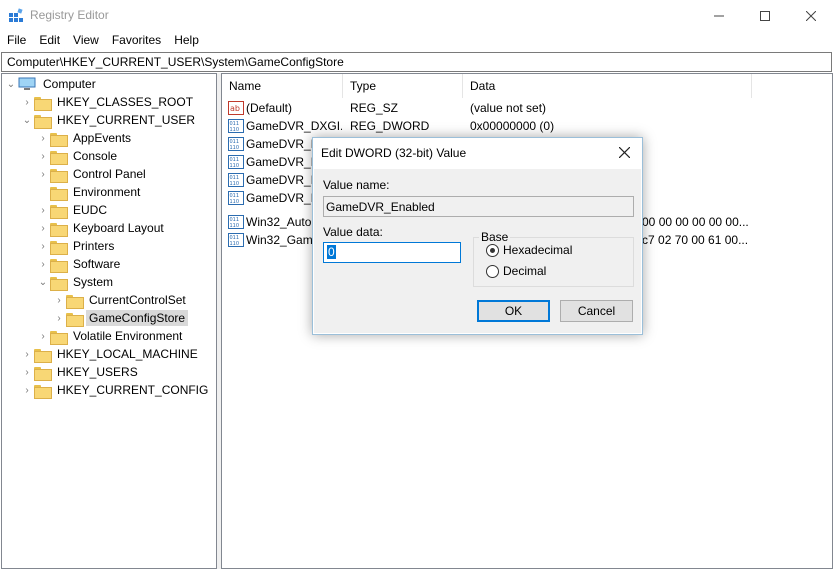 The image size is (834, 571). What do you see at coordinates (492, 250) in the screenshot?
I see `radio-checked-icon` at bounding box center [492, 250].